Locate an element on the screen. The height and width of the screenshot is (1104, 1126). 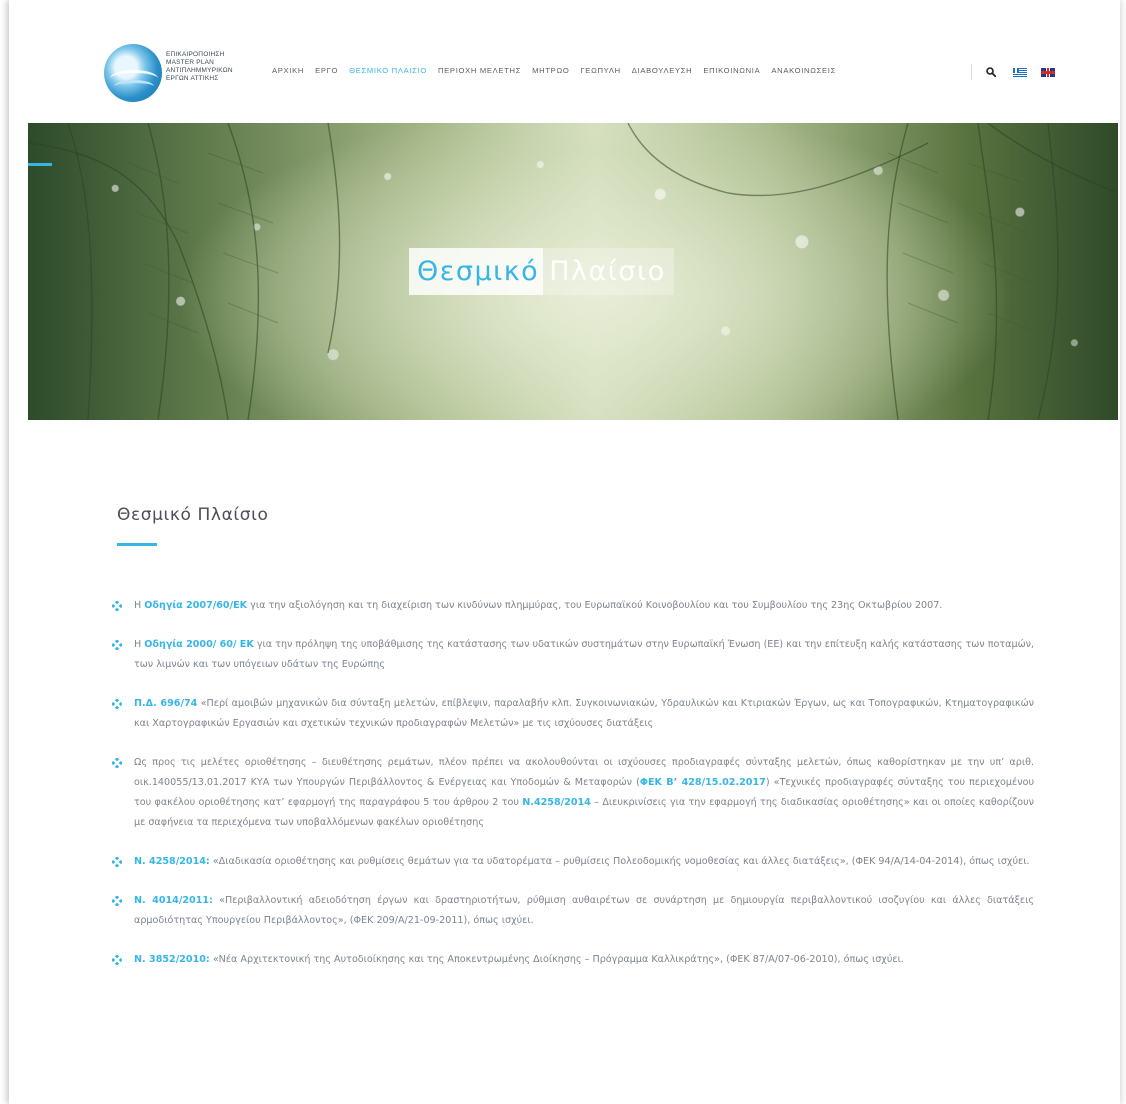
hero-accent-bar is located at coordinates (40, 164).